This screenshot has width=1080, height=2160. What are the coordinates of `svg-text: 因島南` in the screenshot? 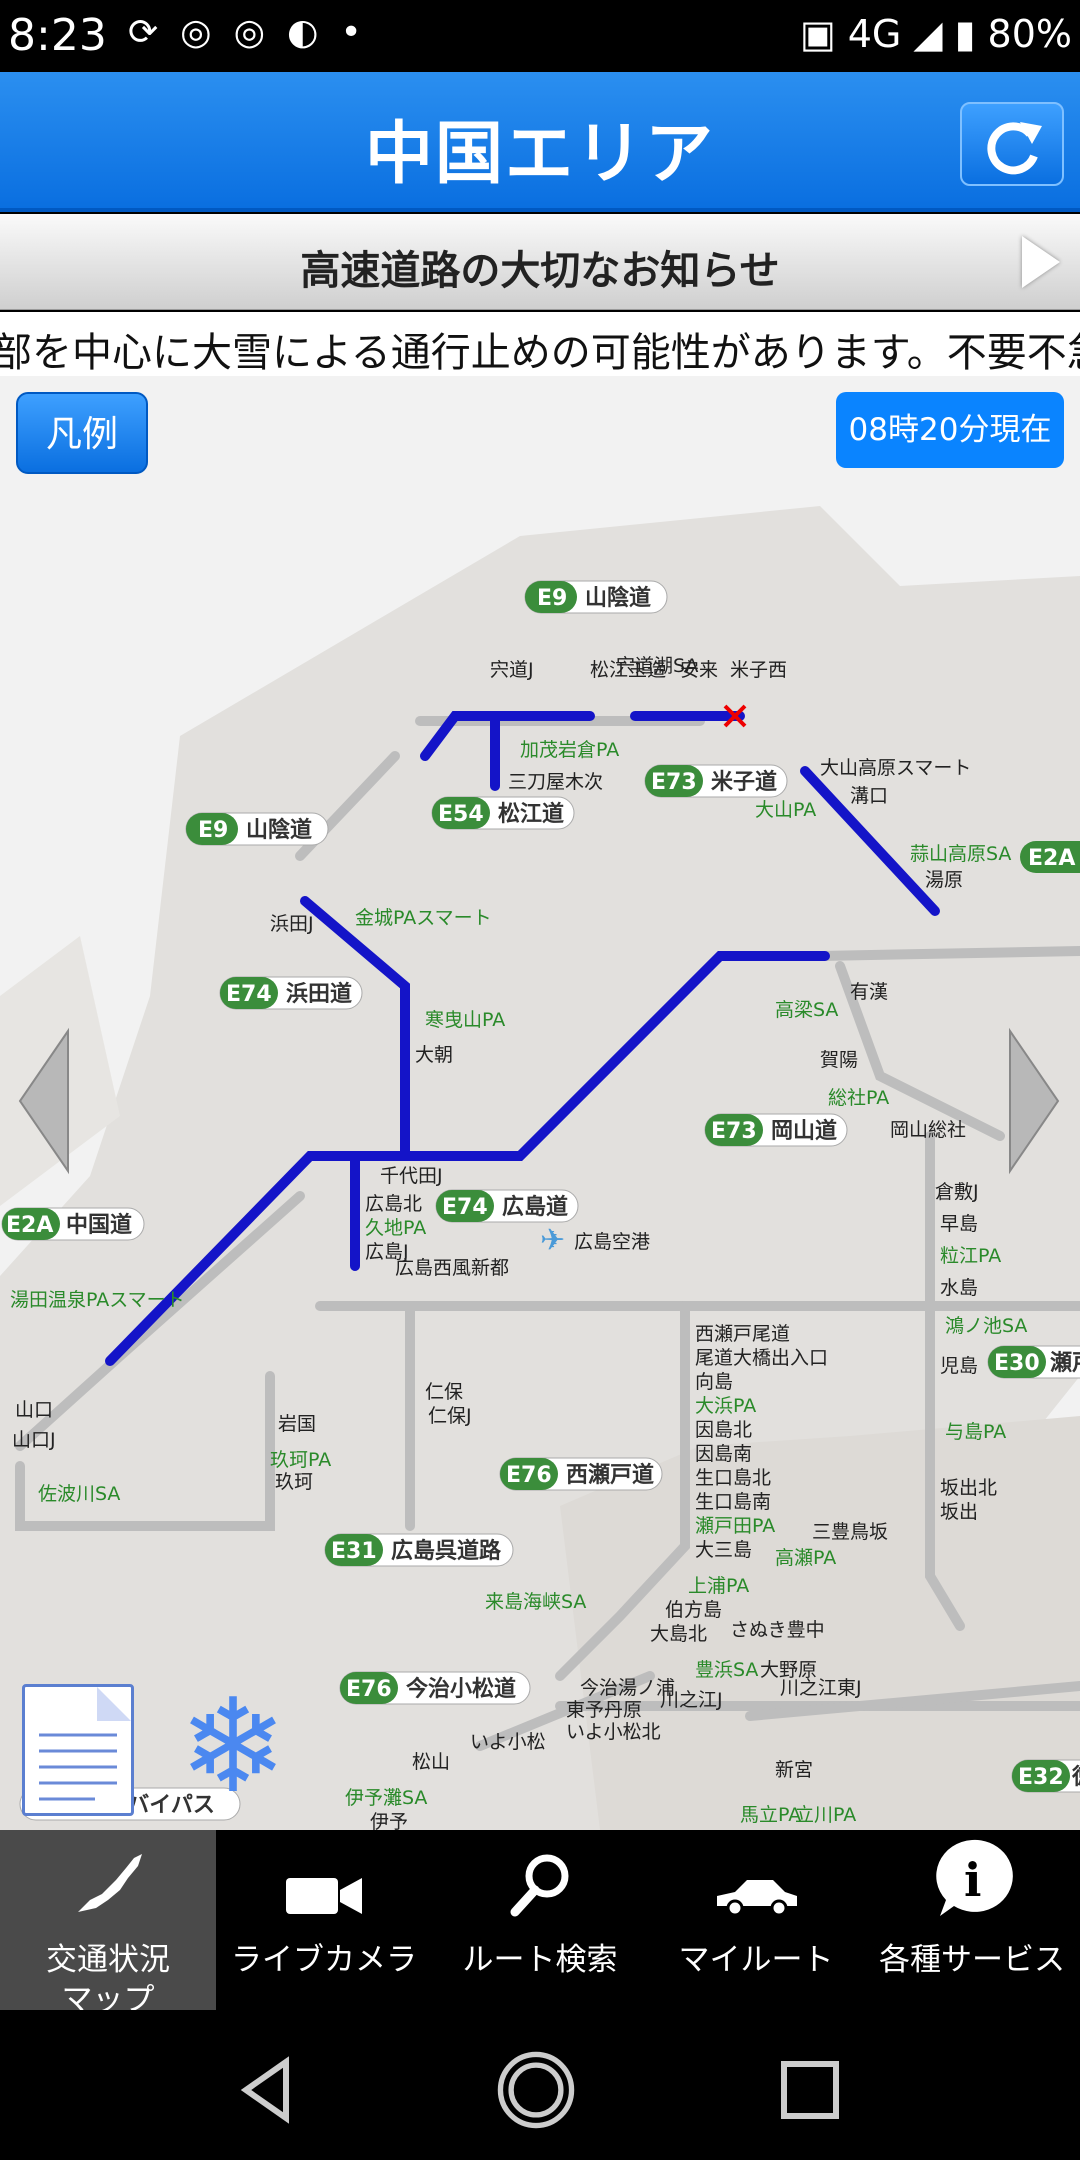 It's located at (723, 1454).